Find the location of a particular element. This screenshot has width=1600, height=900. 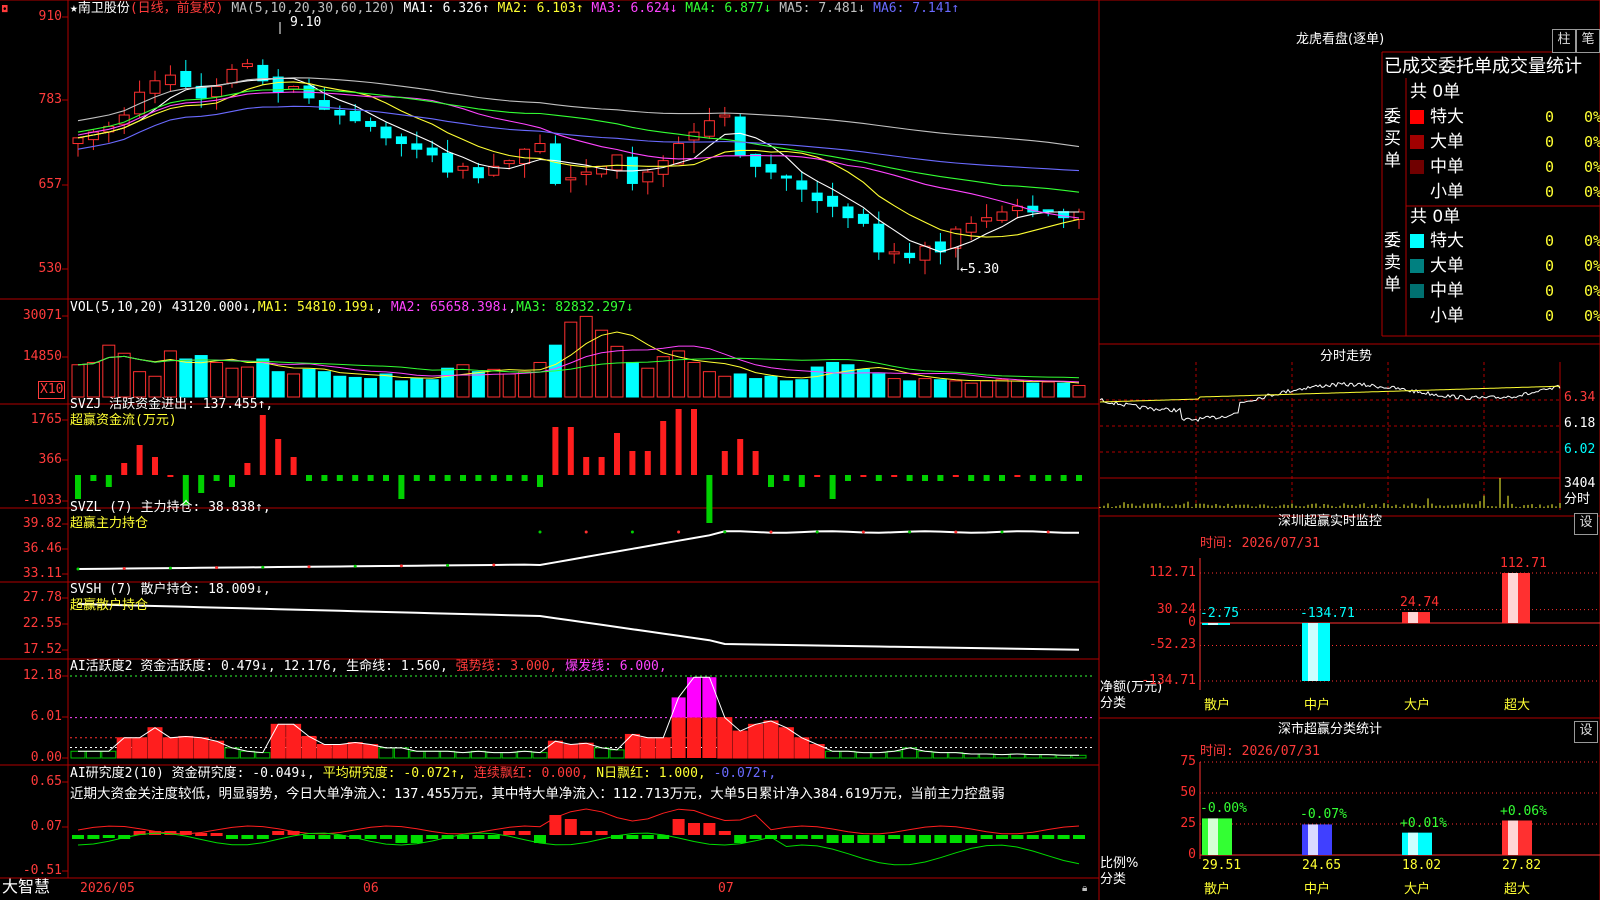

monitor-bar-highlight is located at coordinates (1213, 624).